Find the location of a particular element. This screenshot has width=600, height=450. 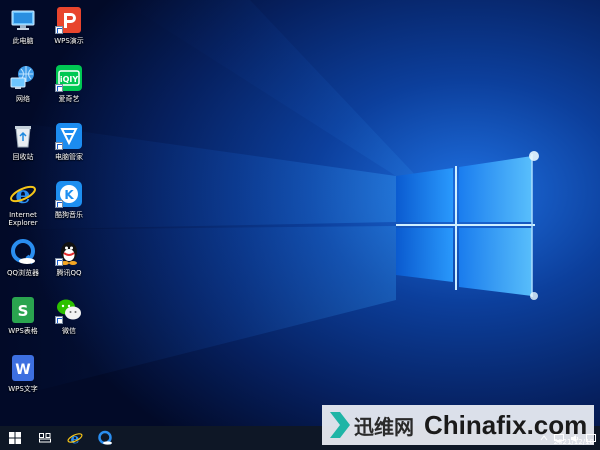

desktop-icon-wps-presentation: WPS演示 is located at coordinates (69, 25).